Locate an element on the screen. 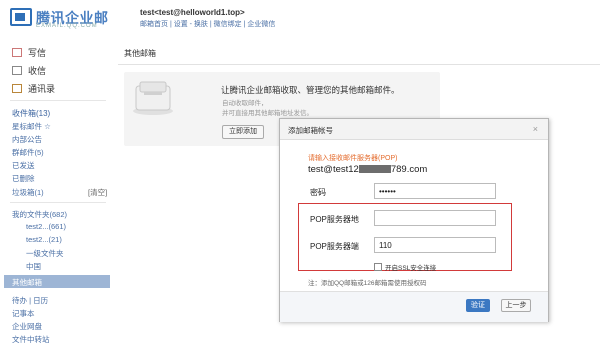  mailbox-illustration-icon is located at coordinates (153, 98).